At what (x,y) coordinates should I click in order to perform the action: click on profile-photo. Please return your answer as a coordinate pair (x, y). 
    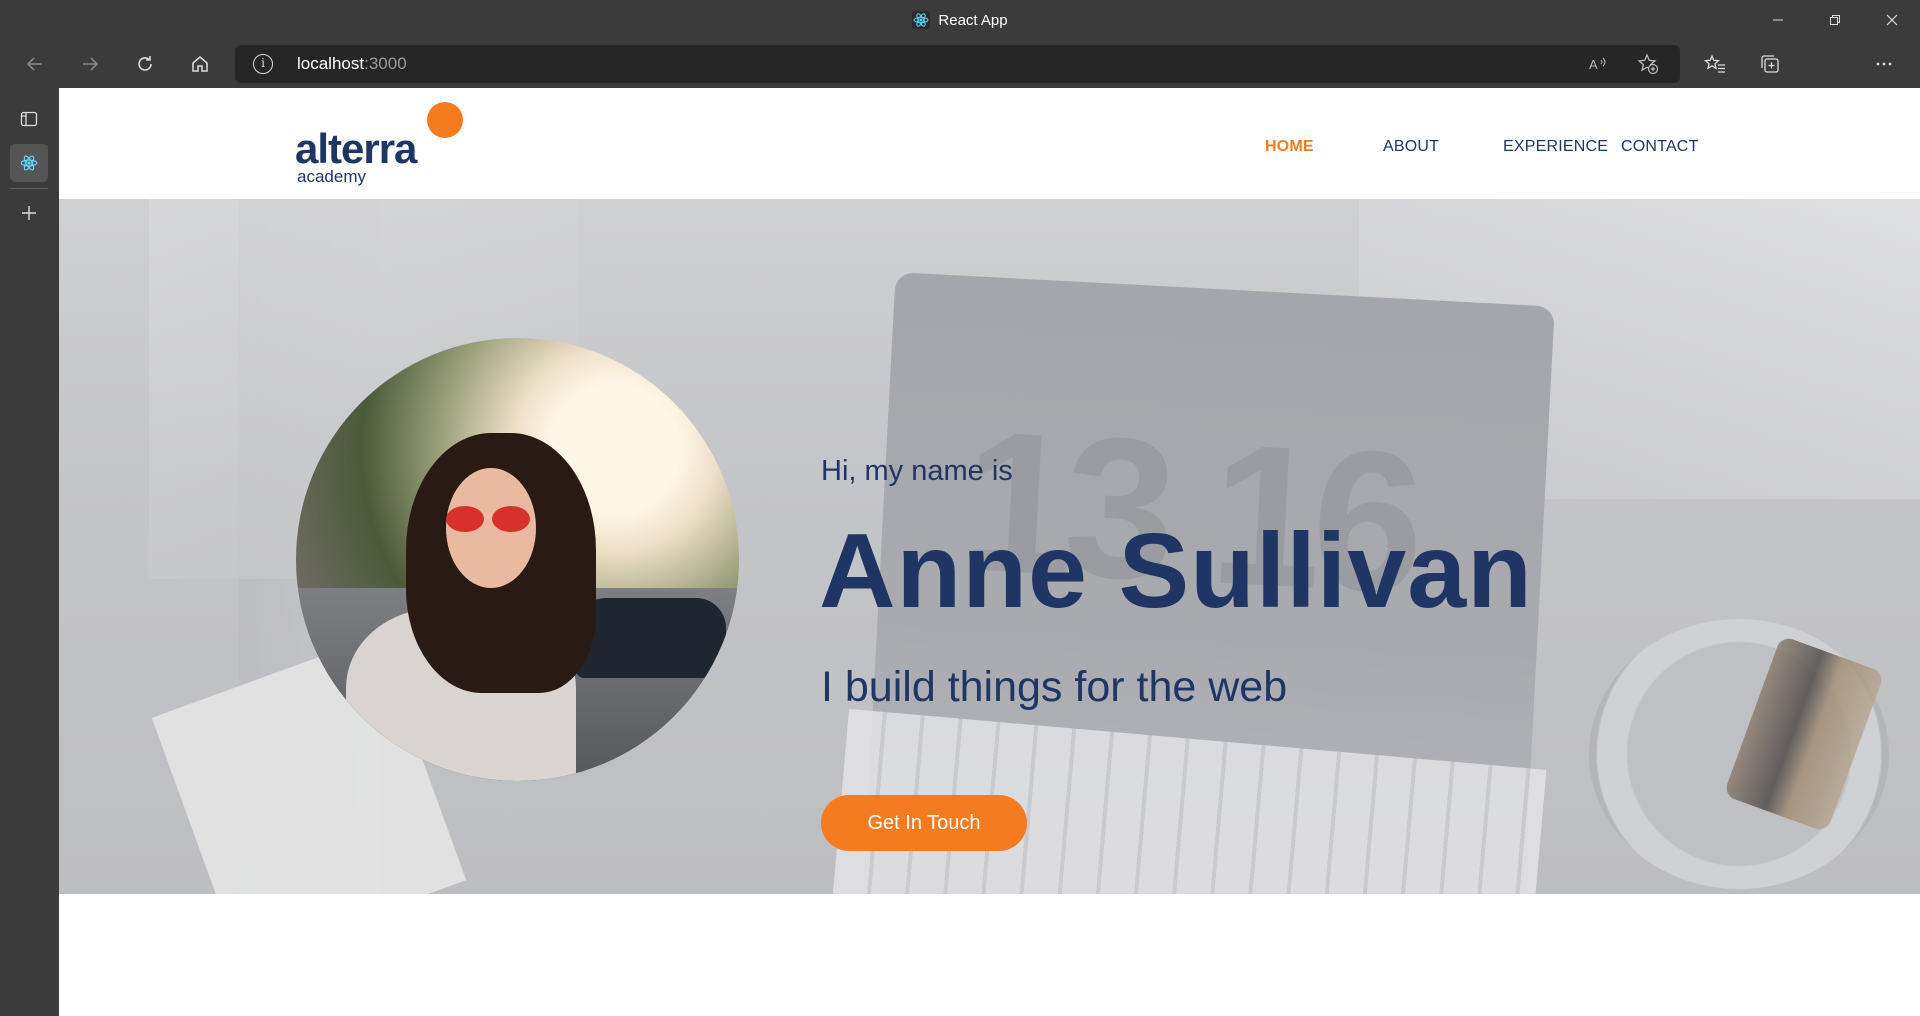
    Looking at the image, I should click on (517, 559).